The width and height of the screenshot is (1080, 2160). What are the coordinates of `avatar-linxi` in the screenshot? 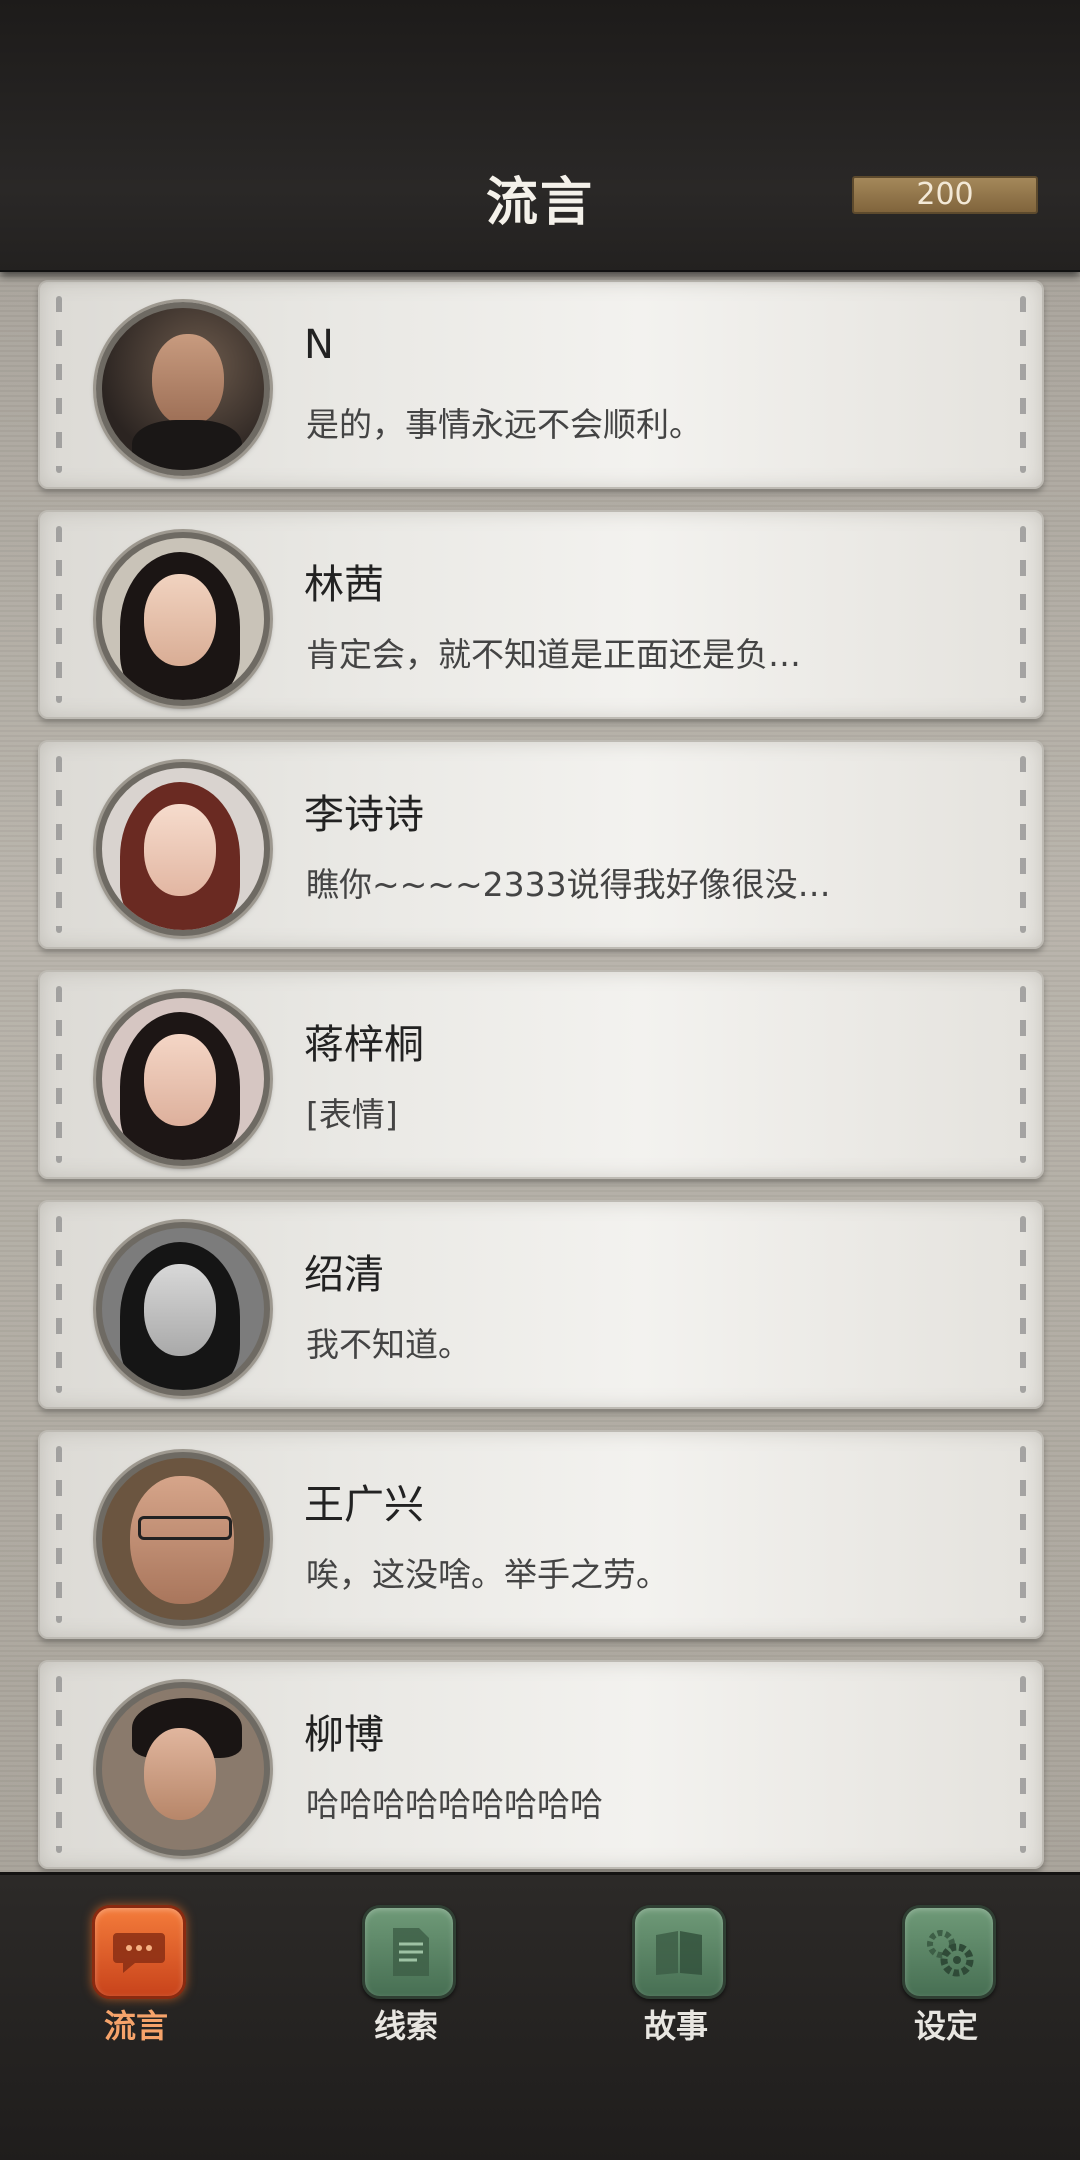 It's located at (183, 619).